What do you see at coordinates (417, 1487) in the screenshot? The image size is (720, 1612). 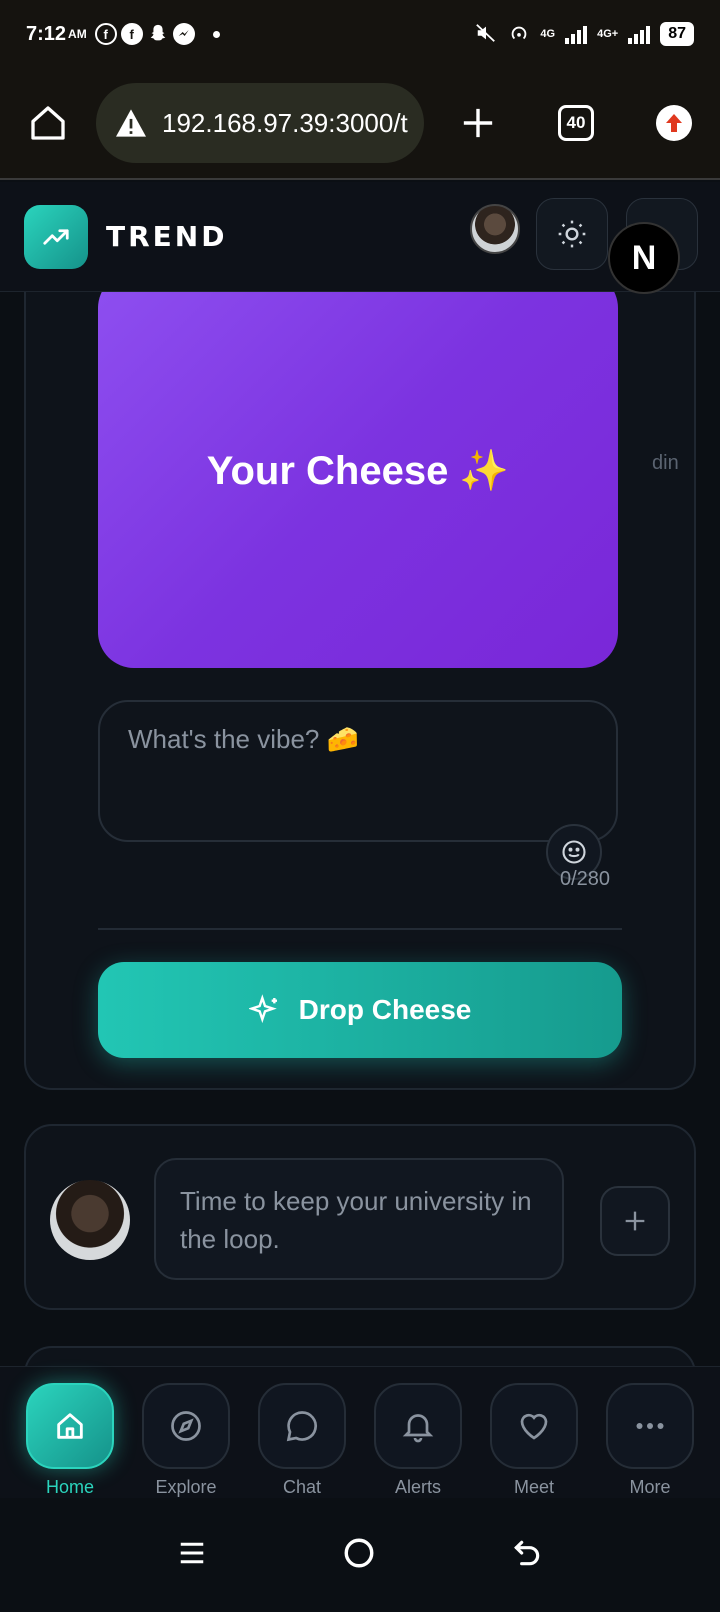 I see `nav-alerts-label: Alerts` at bounding box center [417, 1487].